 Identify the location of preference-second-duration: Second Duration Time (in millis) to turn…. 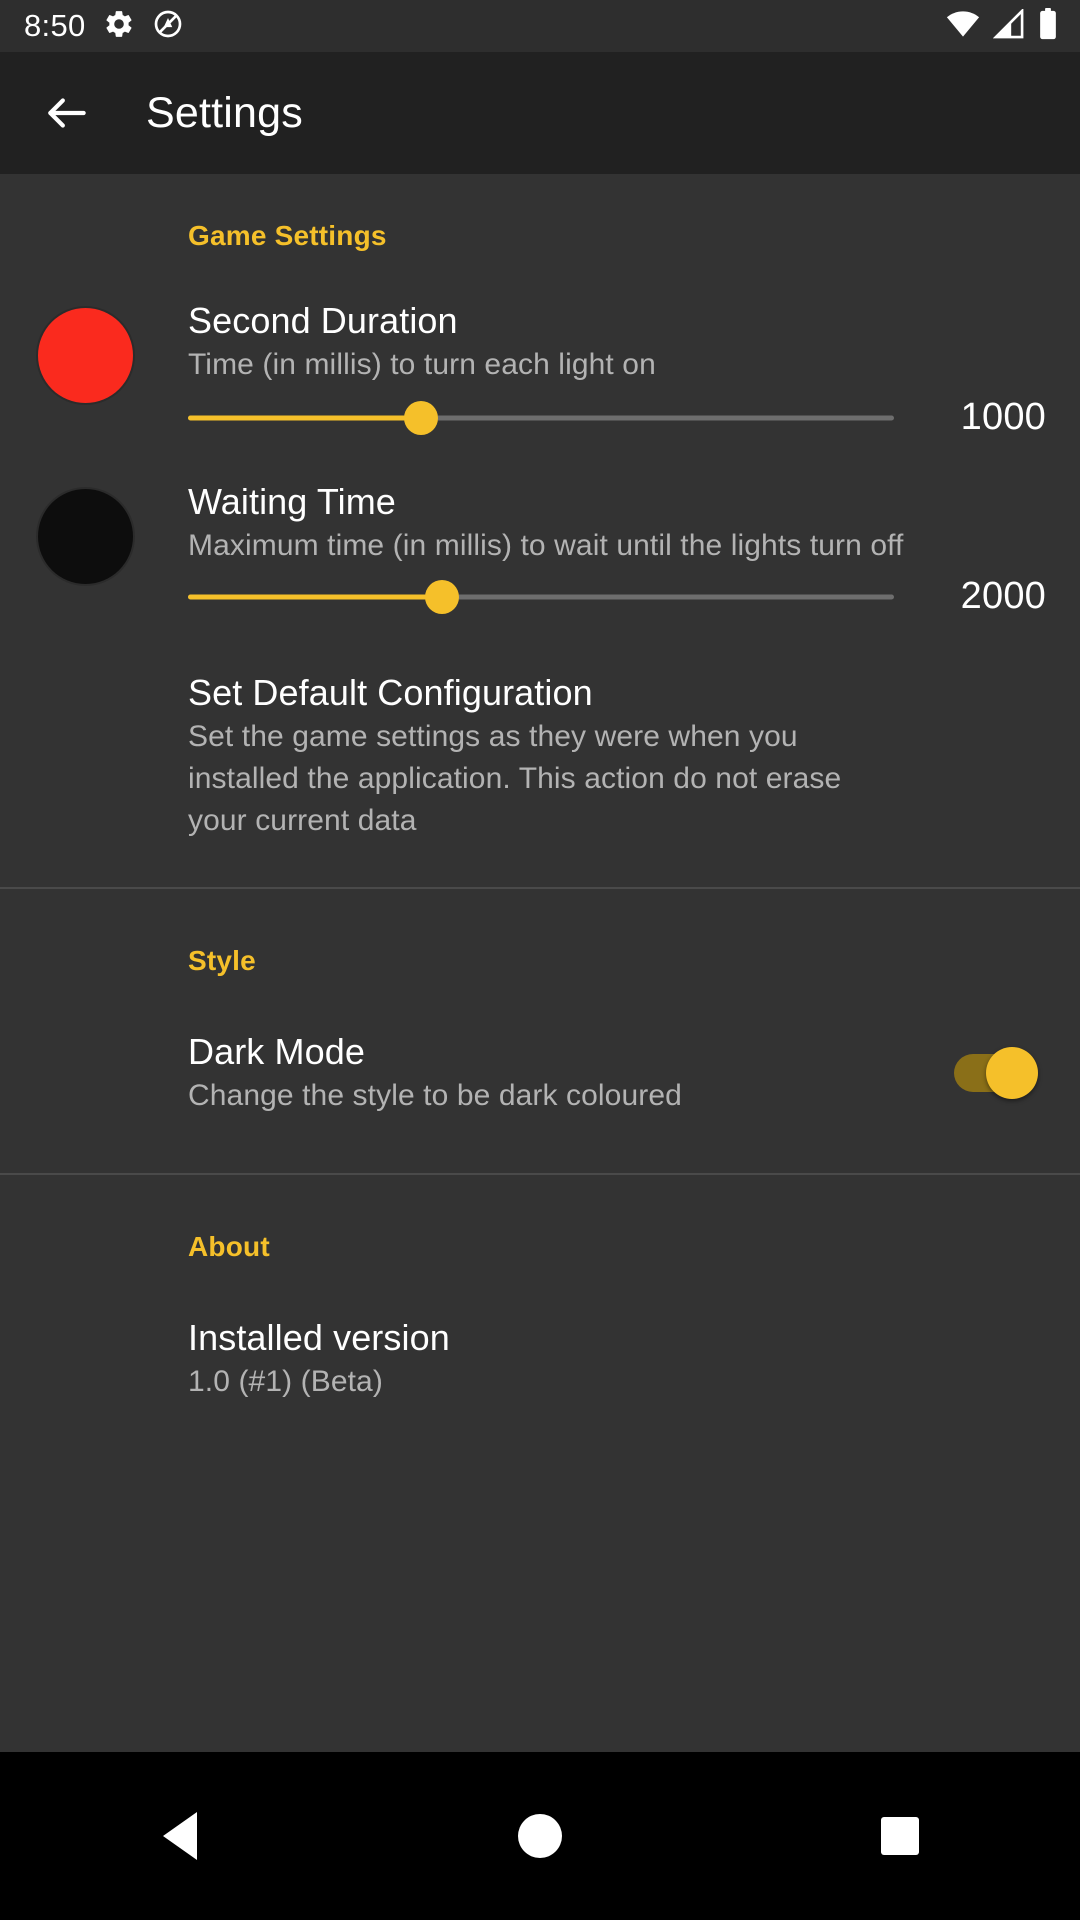
(540, 368).